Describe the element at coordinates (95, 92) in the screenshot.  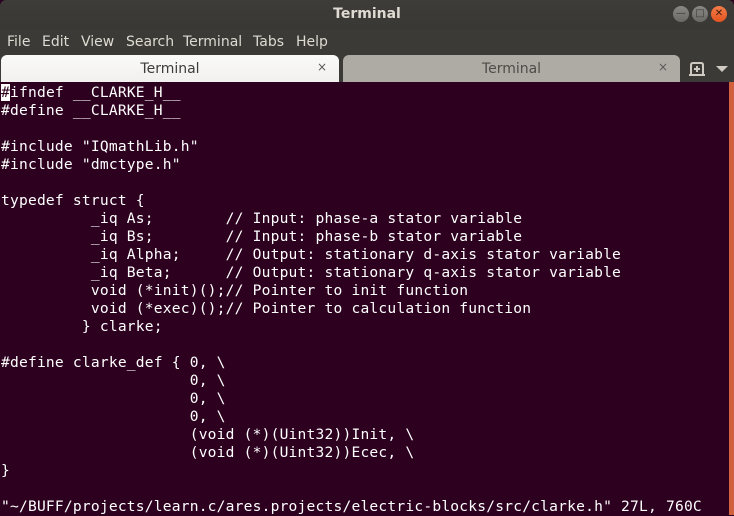
I see `terminal-line: ifndef __CLARKE_H__` at that location.